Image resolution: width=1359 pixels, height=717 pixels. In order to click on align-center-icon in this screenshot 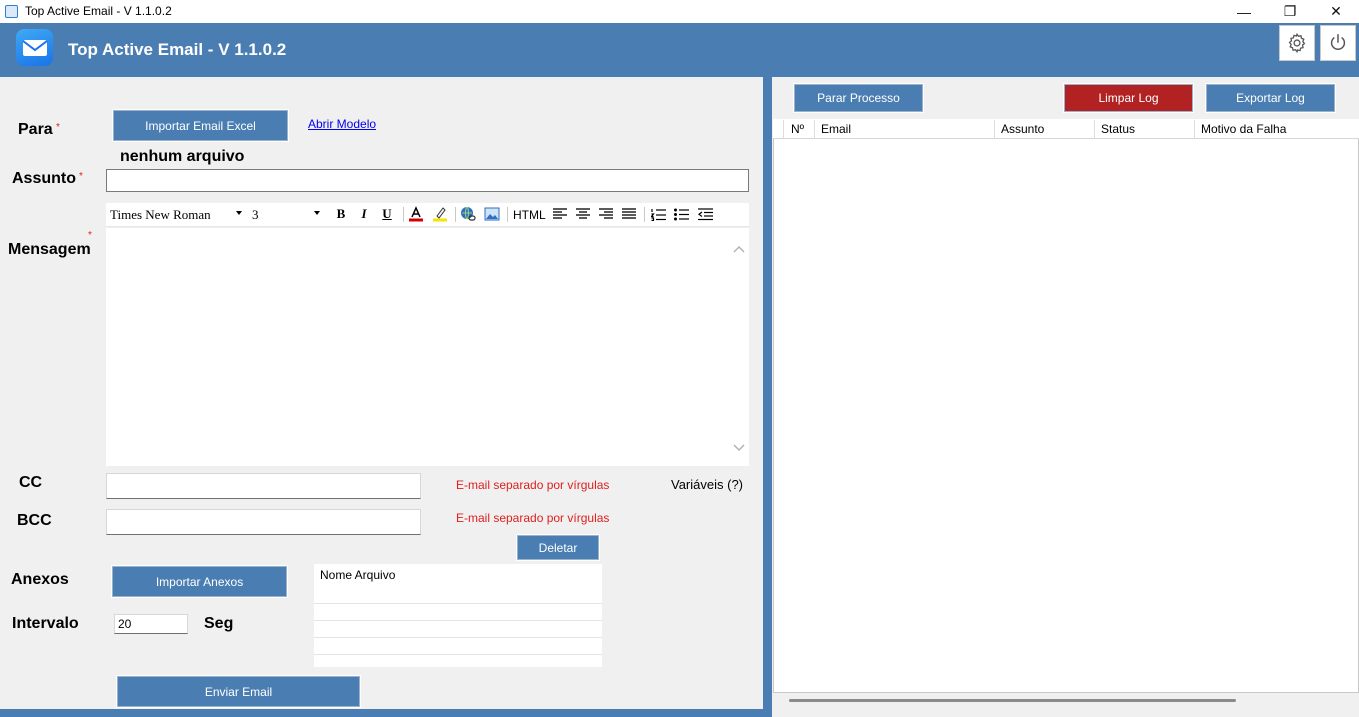, I will do `click(583, 213)`.